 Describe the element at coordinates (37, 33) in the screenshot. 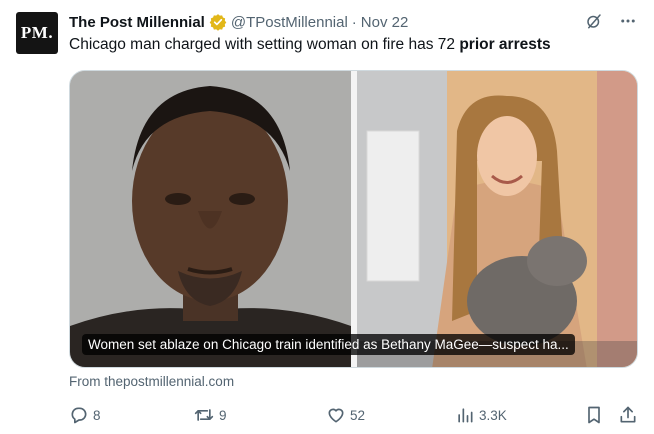

I see `avatar: PM.` at that location.